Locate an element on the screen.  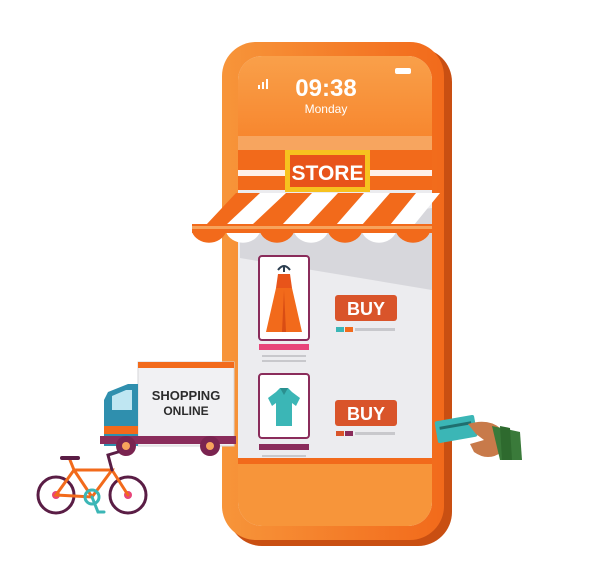
buy-button-1: BUY is located at coordinates (366, 308).